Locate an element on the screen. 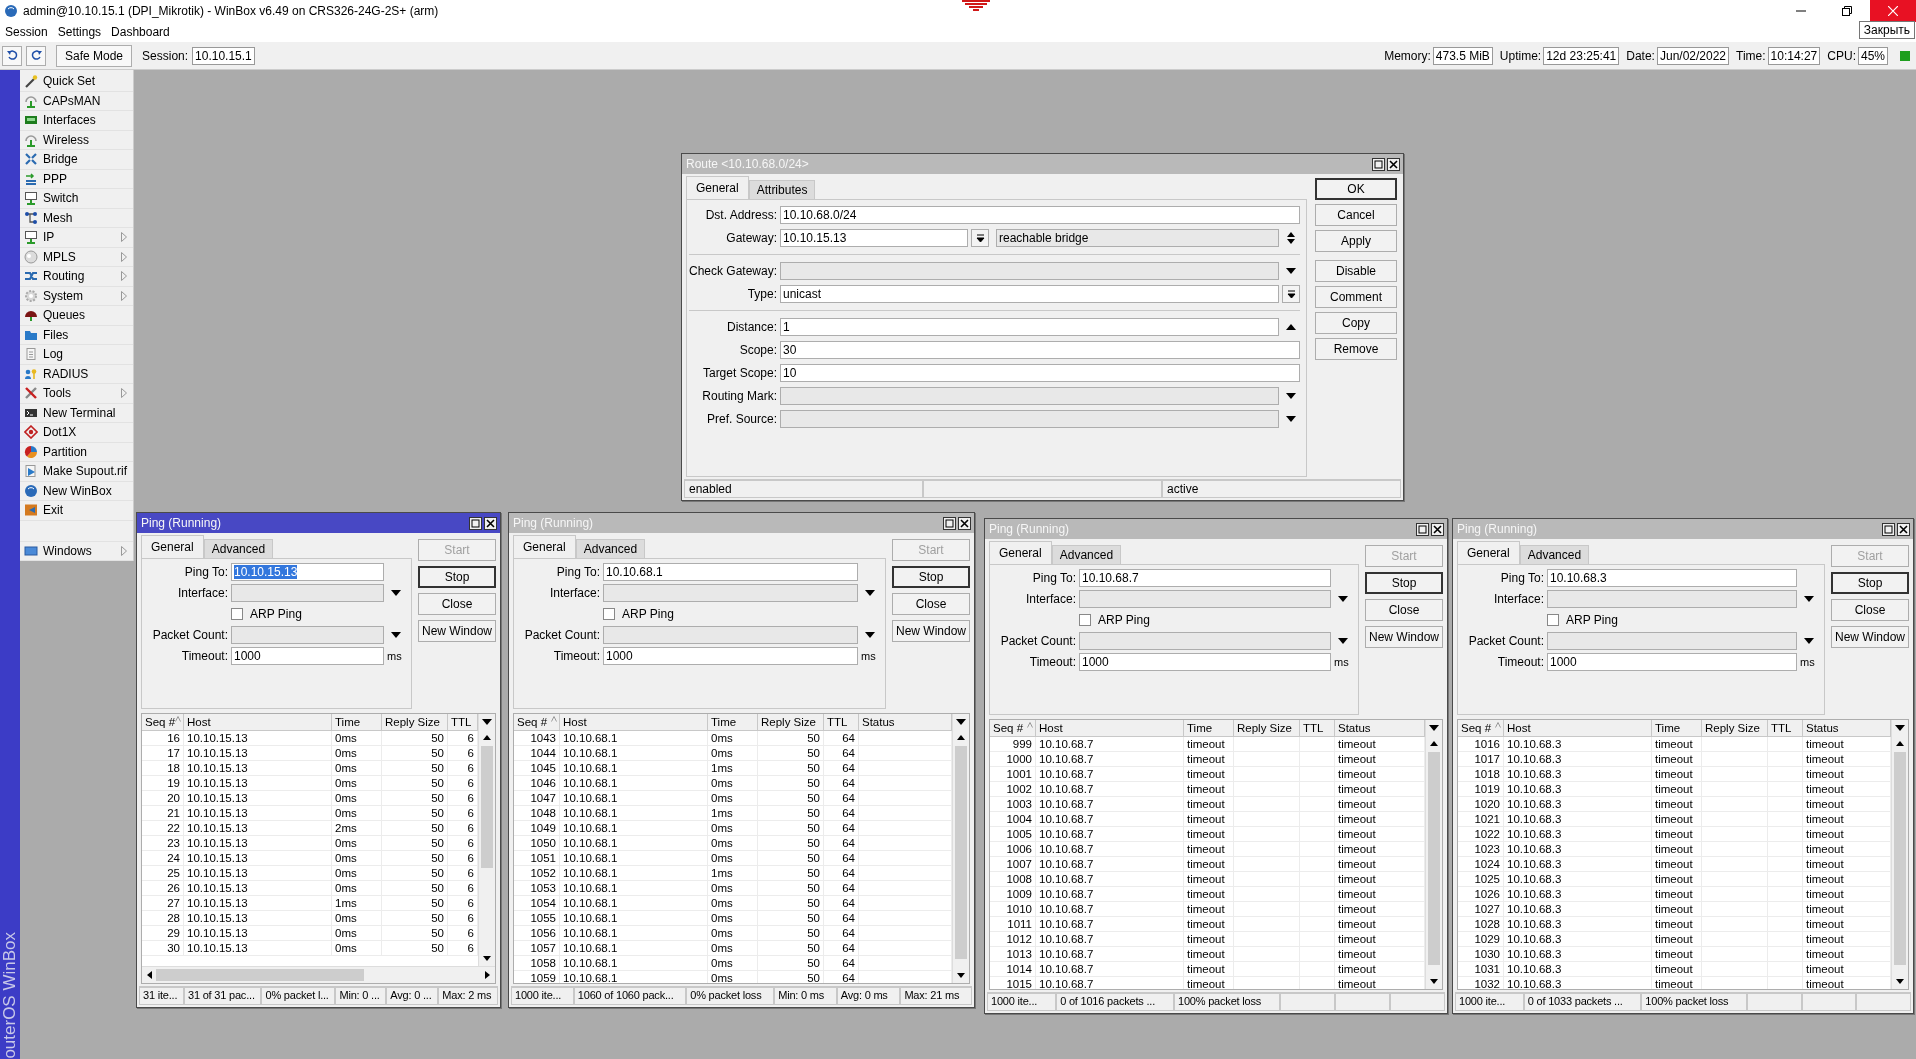 This screenshot has height=1059, width=1916. window-title-bar: Ping (Running) is located at coordinates (318, 523).